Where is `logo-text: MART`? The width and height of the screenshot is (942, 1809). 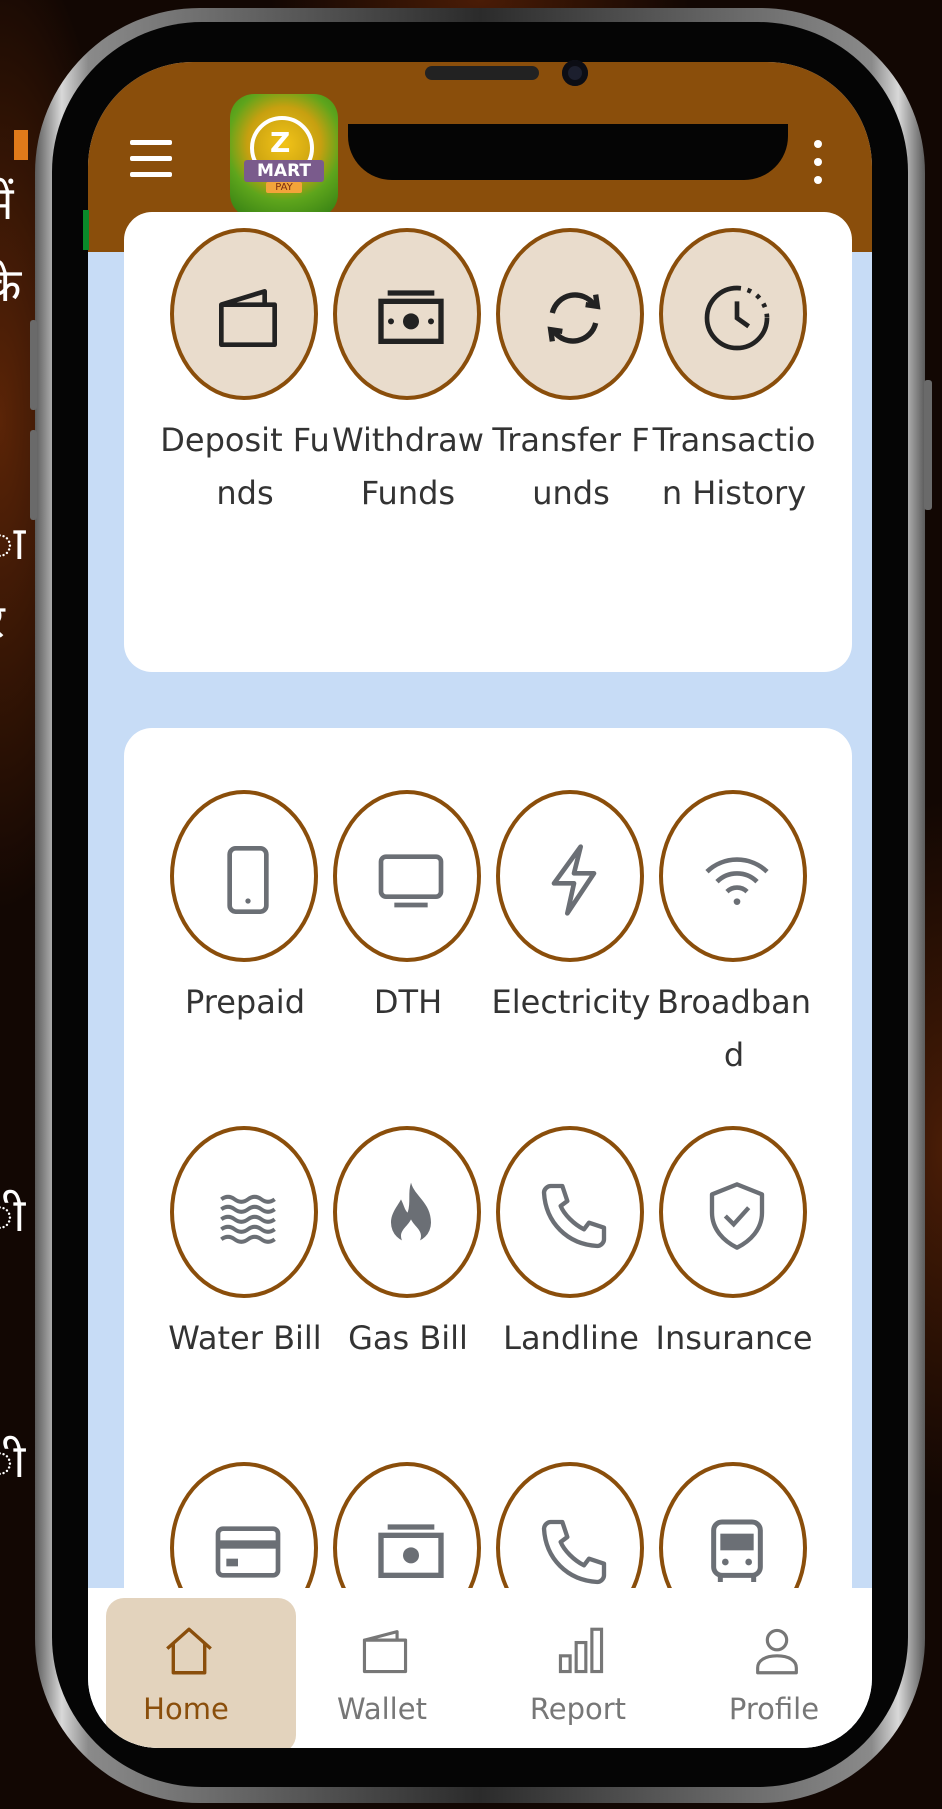 logo-text: MART is located at coordinates (284, 171).